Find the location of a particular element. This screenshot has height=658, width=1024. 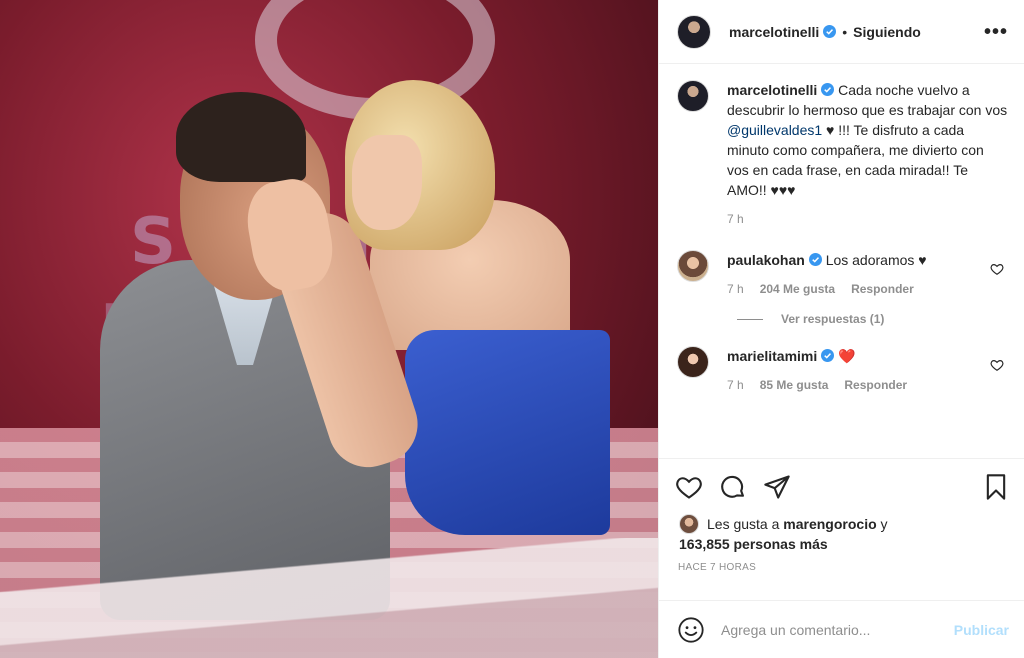

liker-avatar is located at coordinates (689, 524).